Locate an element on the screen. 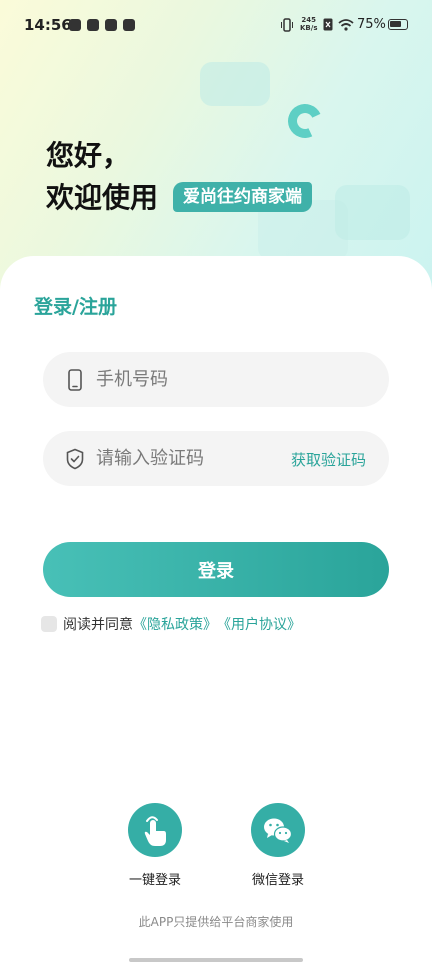 This screenshot has height=964, width=432. brand-badge: 爱尚往约商家端 is located at coordinates (242, 197).